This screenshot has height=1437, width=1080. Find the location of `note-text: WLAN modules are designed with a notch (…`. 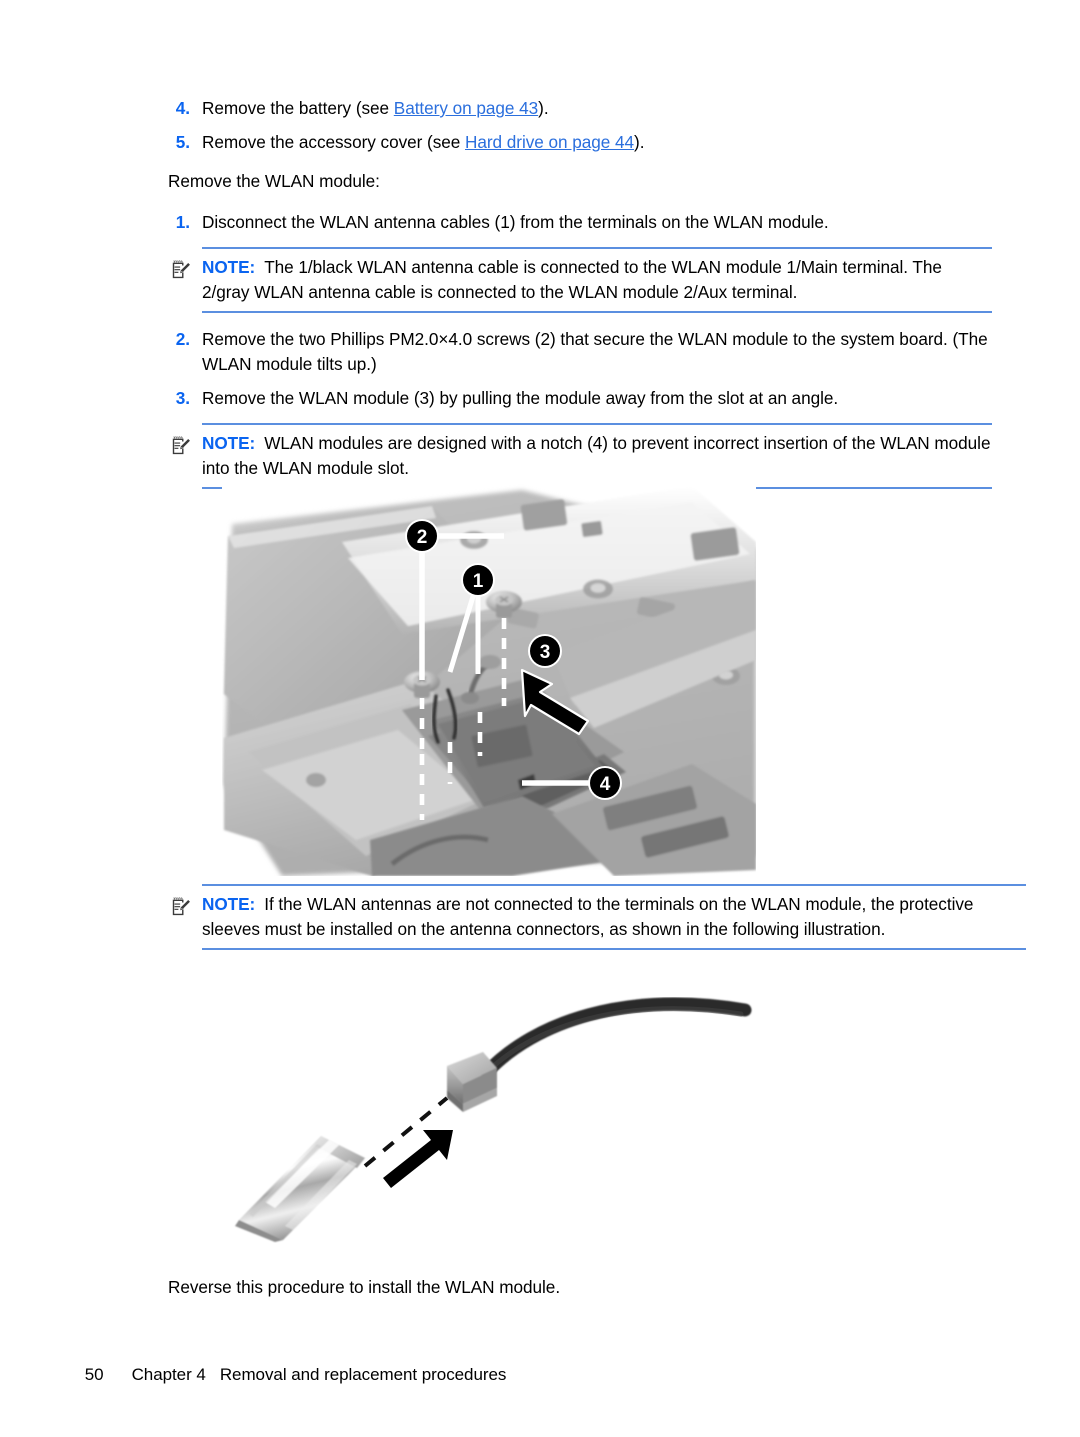

note-text: WLAN modules are designed with a notch (… is located at coordinates (596, 455).